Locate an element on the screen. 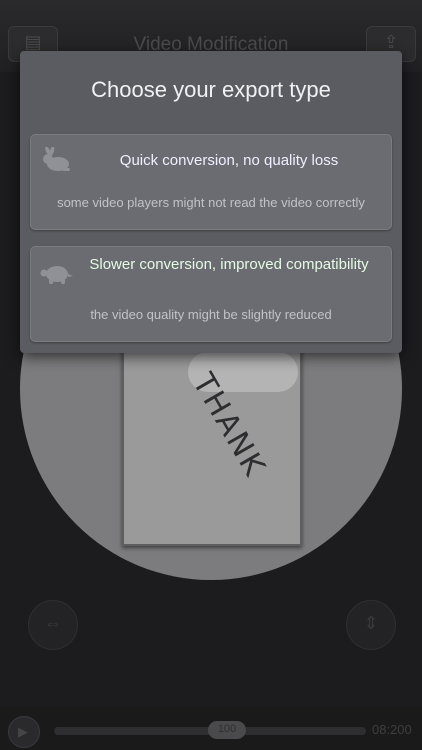 The image size is (422, 750). share-icon: ⇪ is located at coordinates (391, 42).